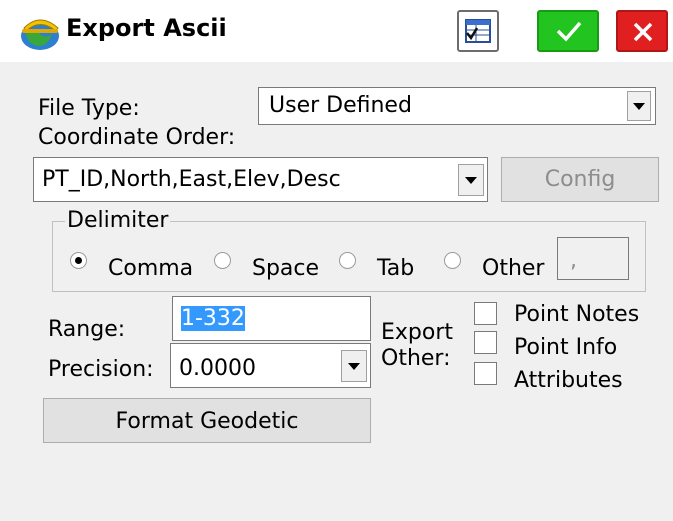  I want to click on carlson-globe-icon, so click(40, 34).